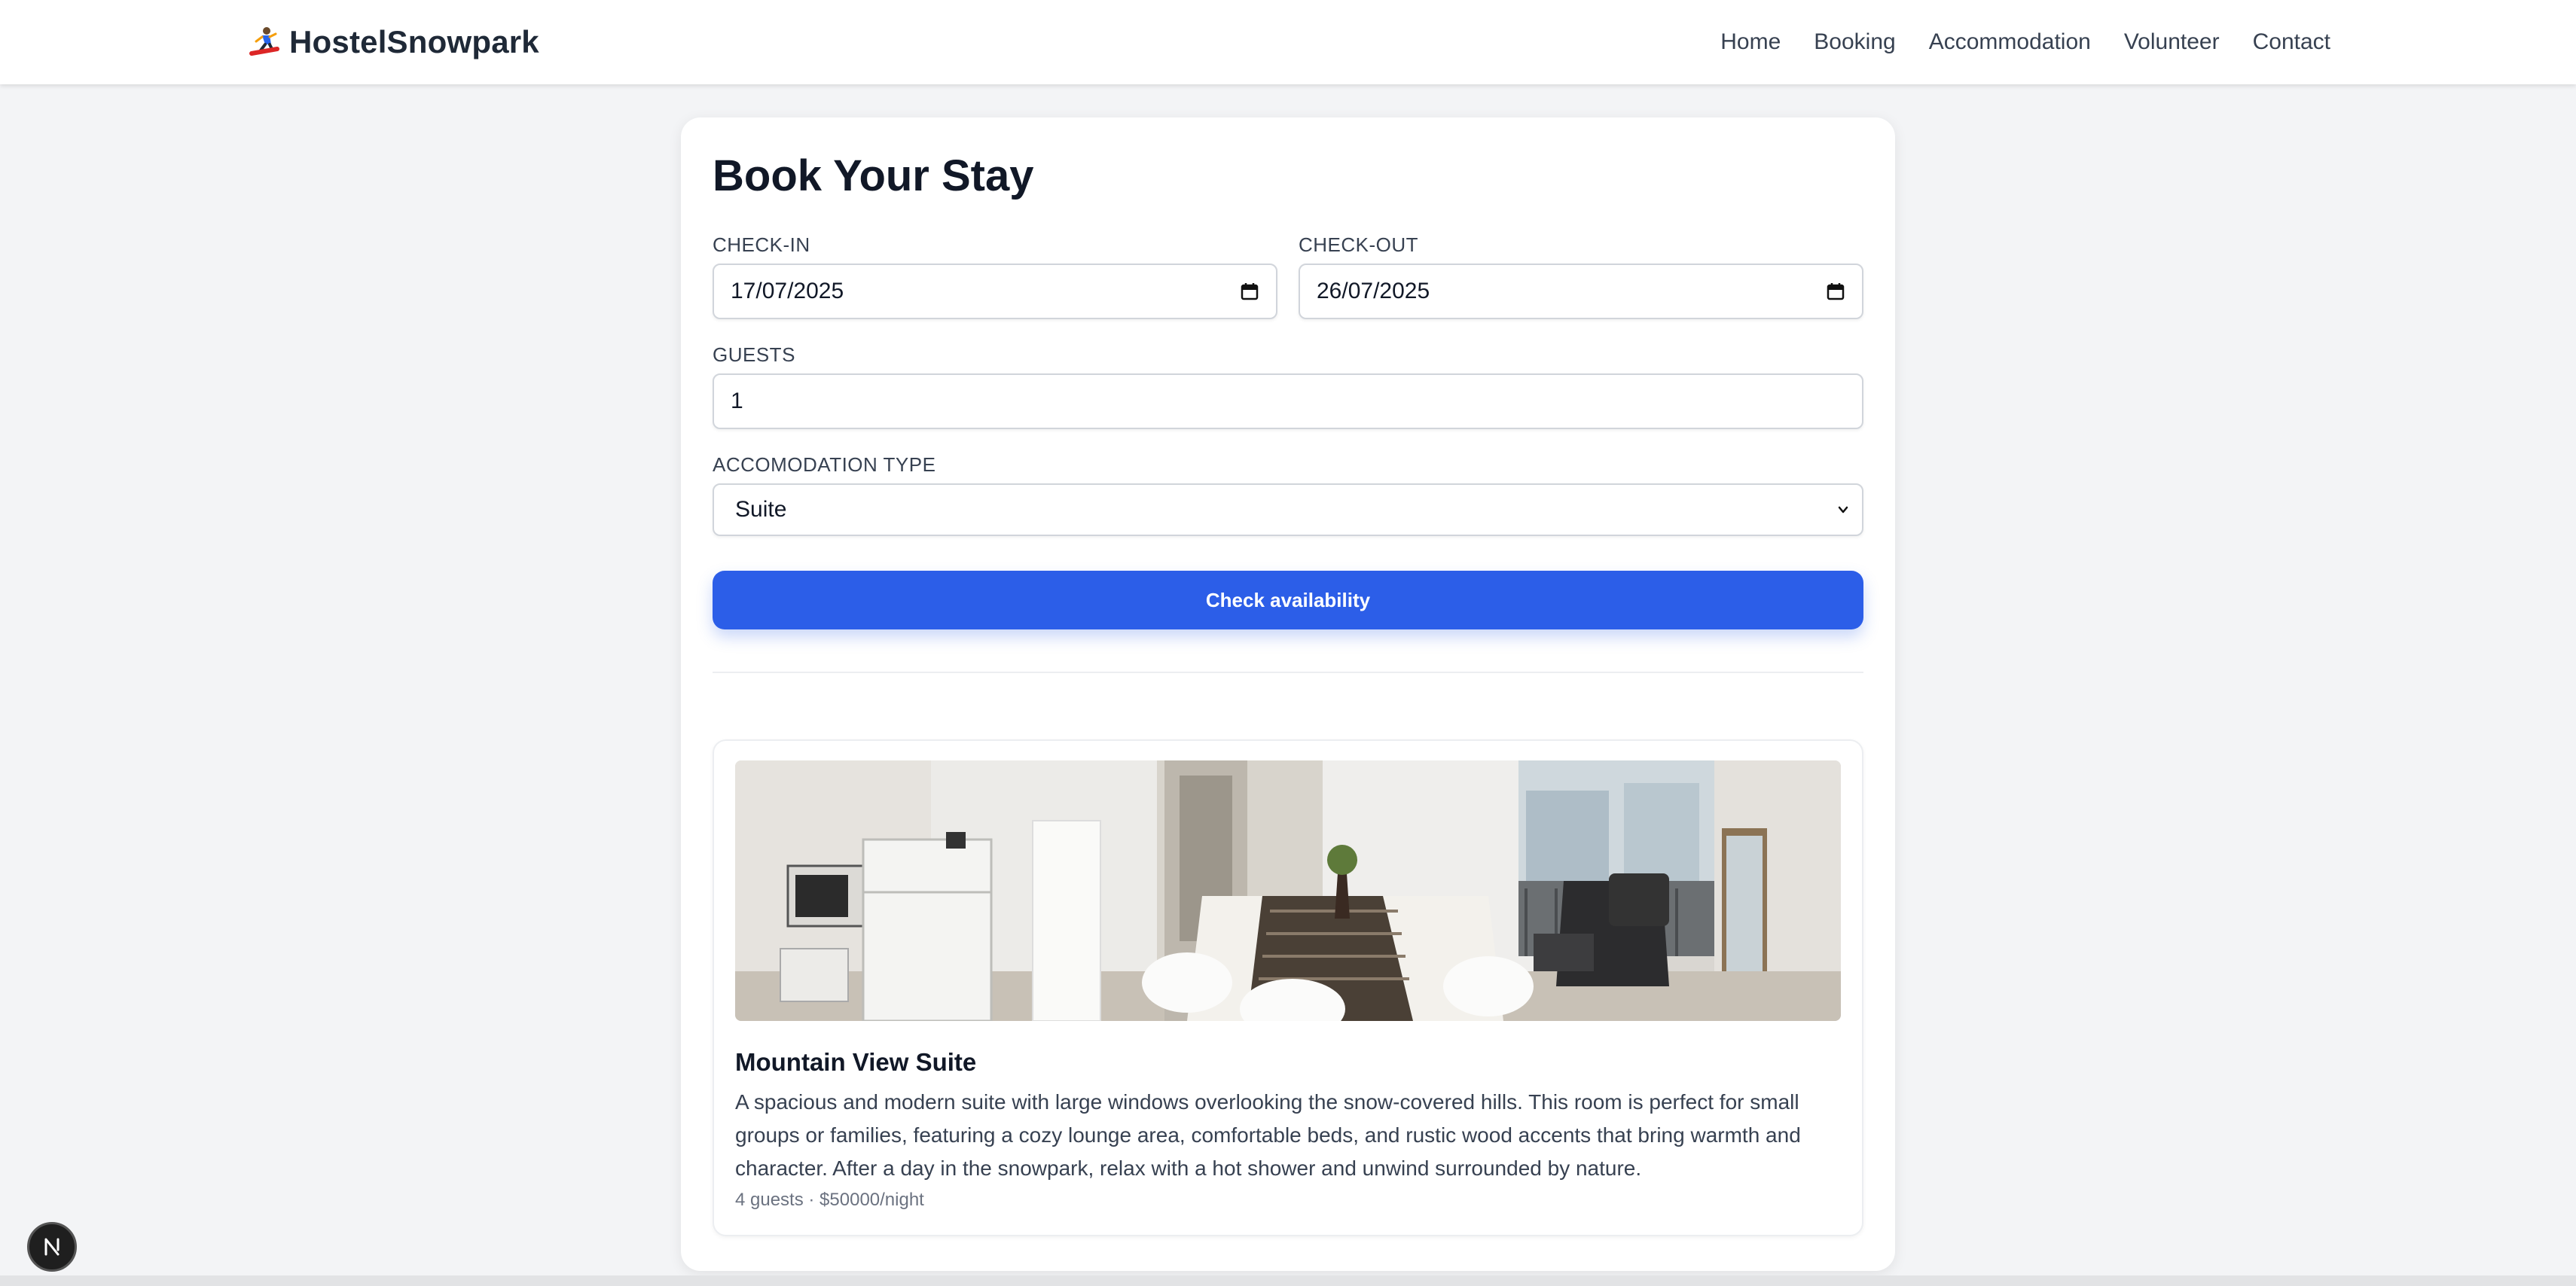 This screenshot has height=1286, width=2576. Describe the element at coordinates (737, 401) in the screenshot. I see `guests-value: 1` at that location.